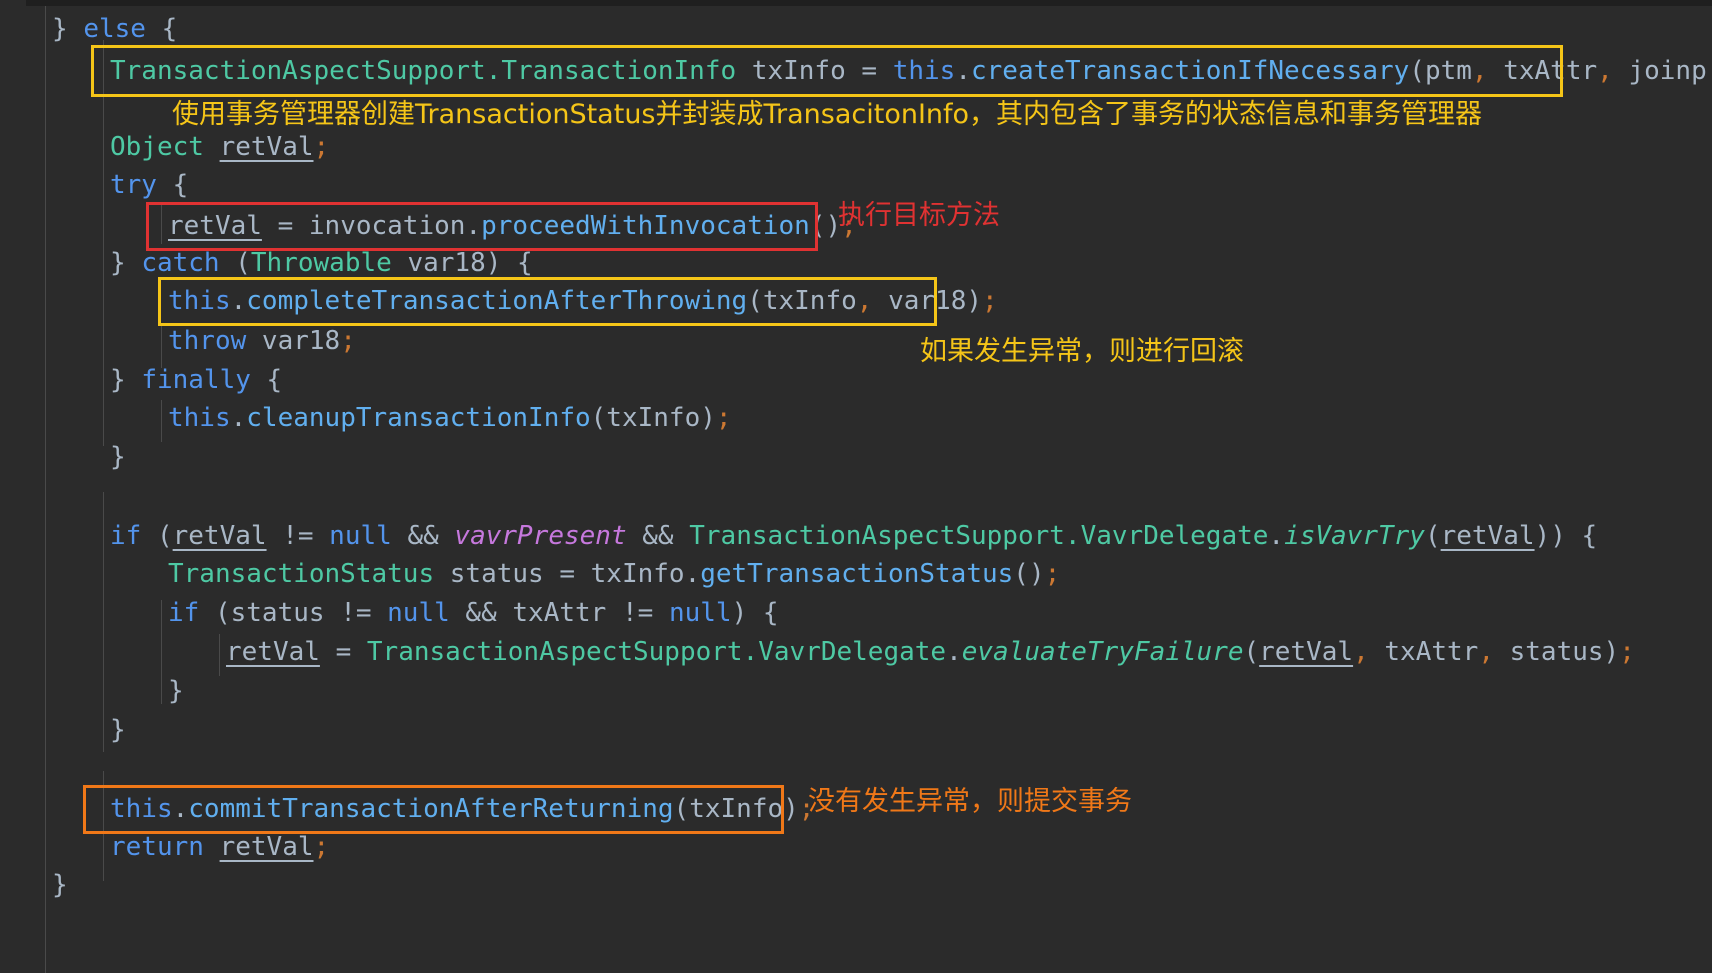 Image resolution: width=1712 pixels, height=973 pixels. What do you see at coordinates (755, 613) in the screenshot?
I see `code-token: ) {` at bounding box center [755, 613].